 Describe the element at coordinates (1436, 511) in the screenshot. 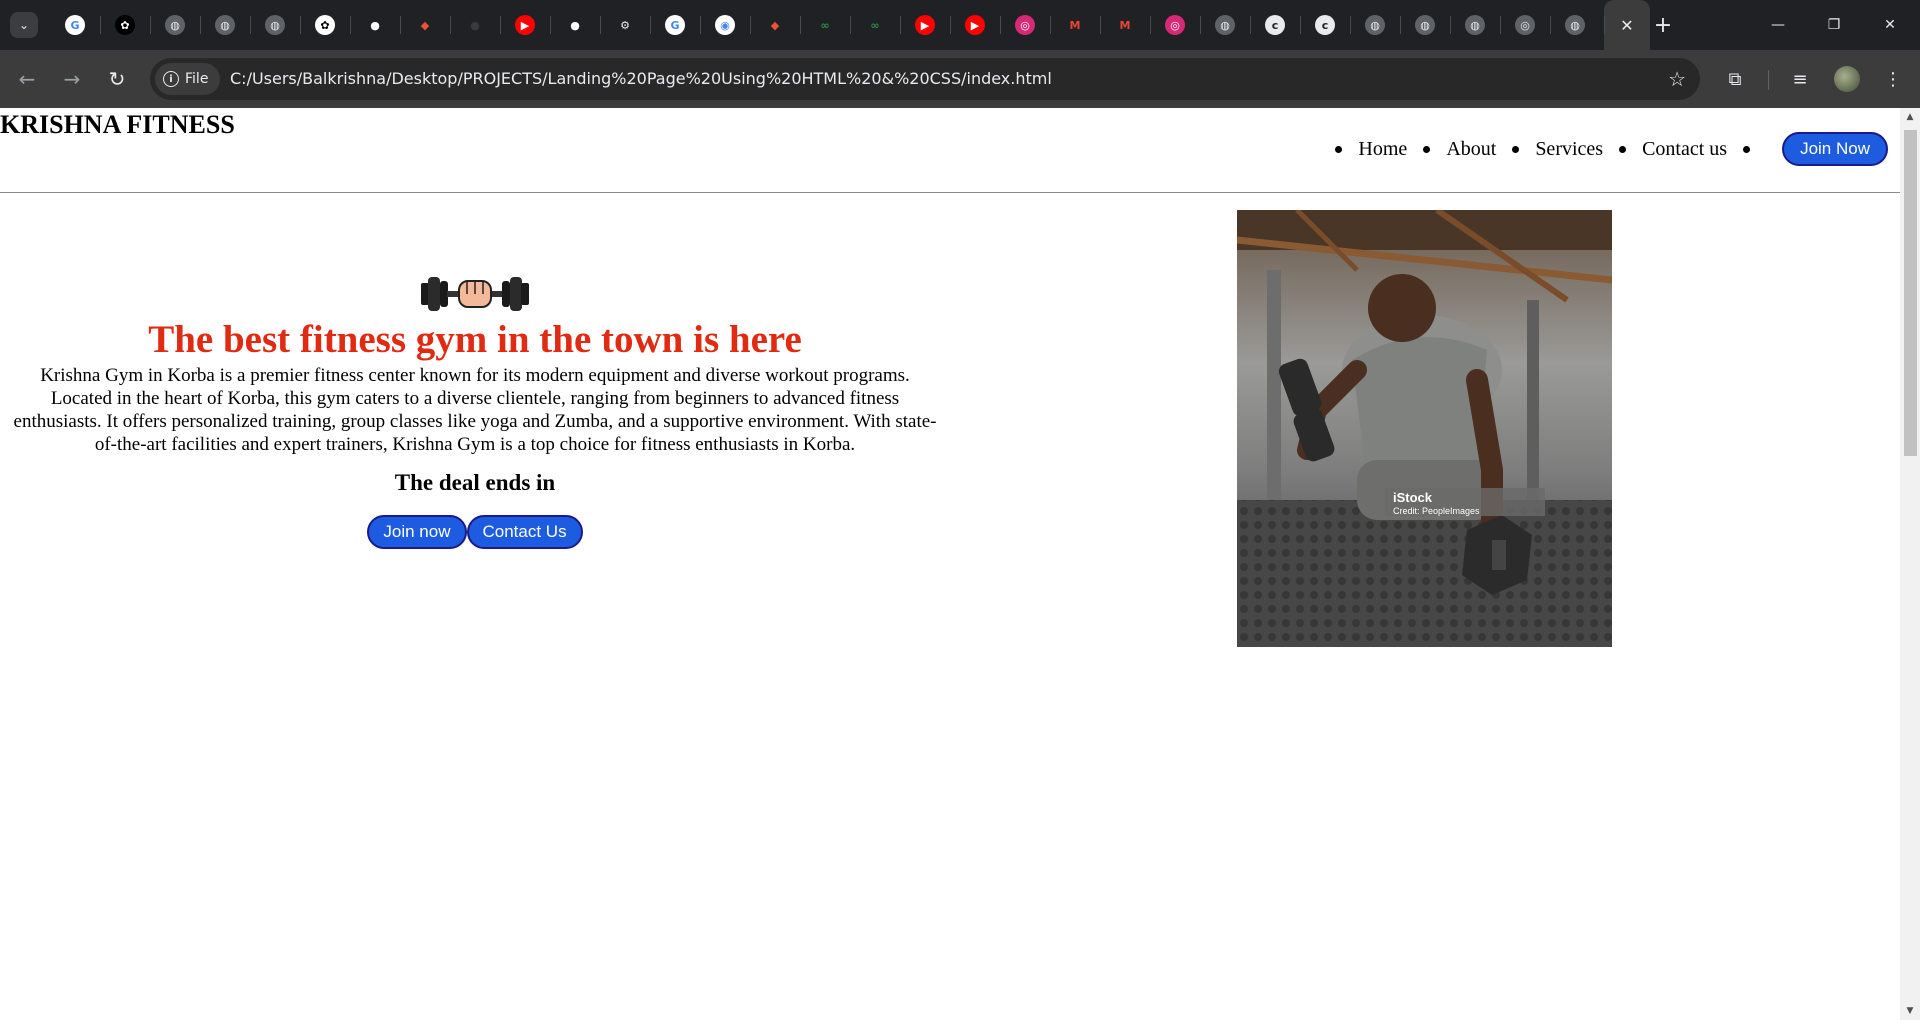

I see `photo-credit: Credit: PeopleImages` at that location.